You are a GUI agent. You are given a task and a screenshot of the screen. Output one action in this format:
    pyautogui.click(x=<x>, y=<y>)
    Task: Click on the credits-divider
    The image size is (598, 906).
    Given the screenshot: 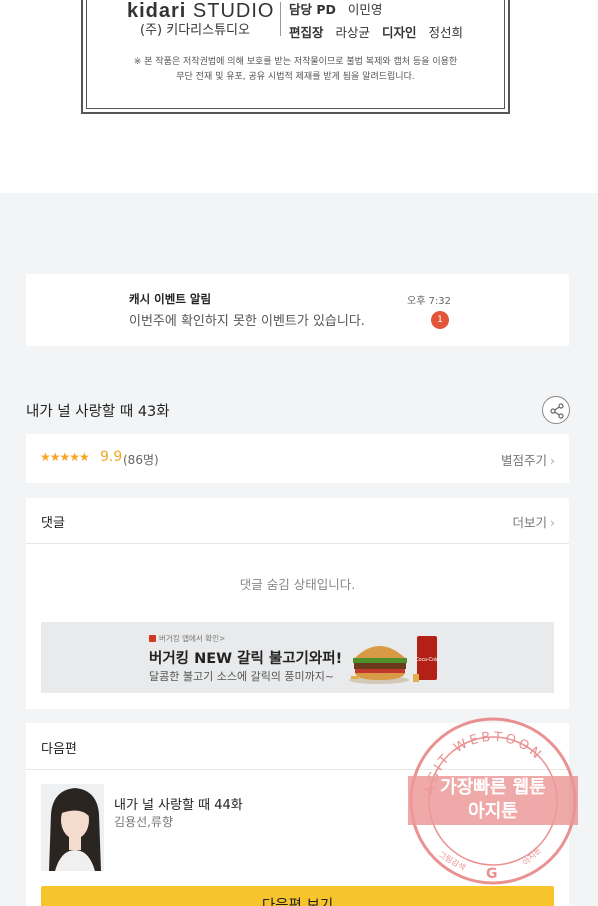 What is the action you would take?
    pyautogui.click(x=280, y=19)
    